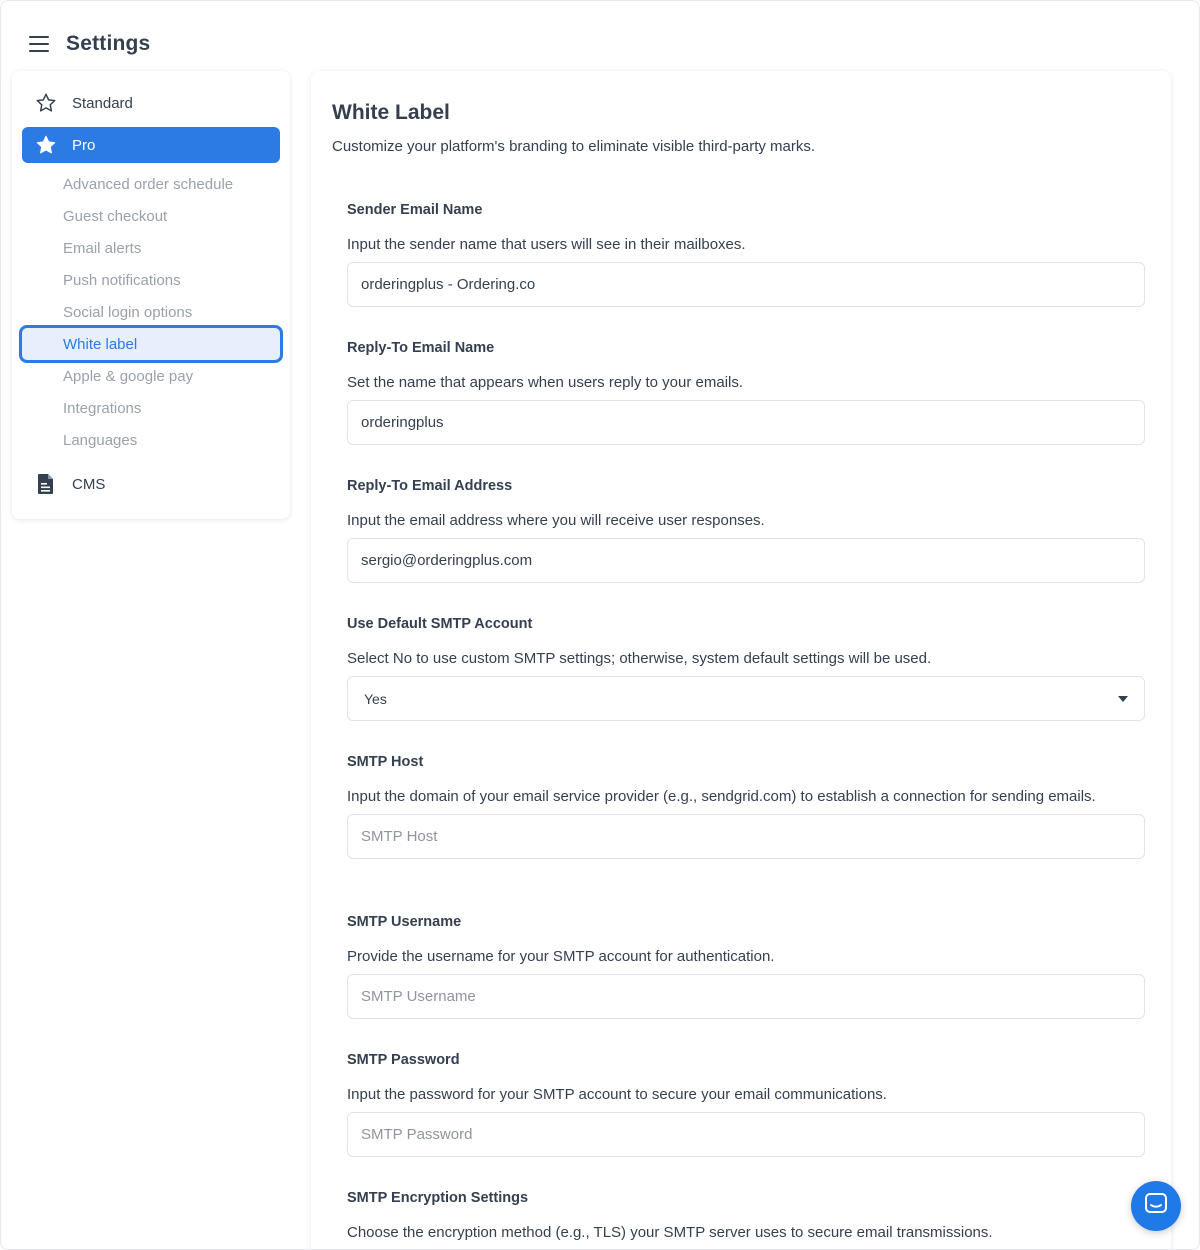 The image size is (1200, 1250). What do you see at coordinates (404, 922) in the screenshot?
I see `field-label: SMTP Username` at bounding box center [404, 922].